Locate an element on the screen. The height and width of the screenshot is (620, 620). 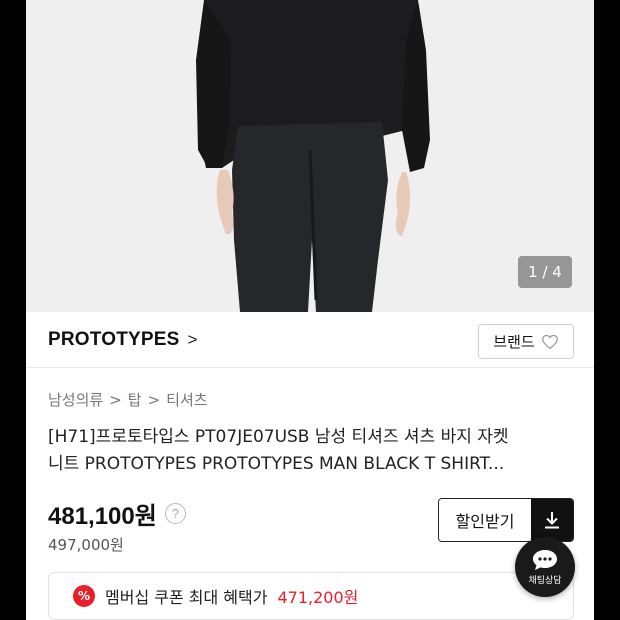
chat-bubble-icon is located at coordinates (545, 559).